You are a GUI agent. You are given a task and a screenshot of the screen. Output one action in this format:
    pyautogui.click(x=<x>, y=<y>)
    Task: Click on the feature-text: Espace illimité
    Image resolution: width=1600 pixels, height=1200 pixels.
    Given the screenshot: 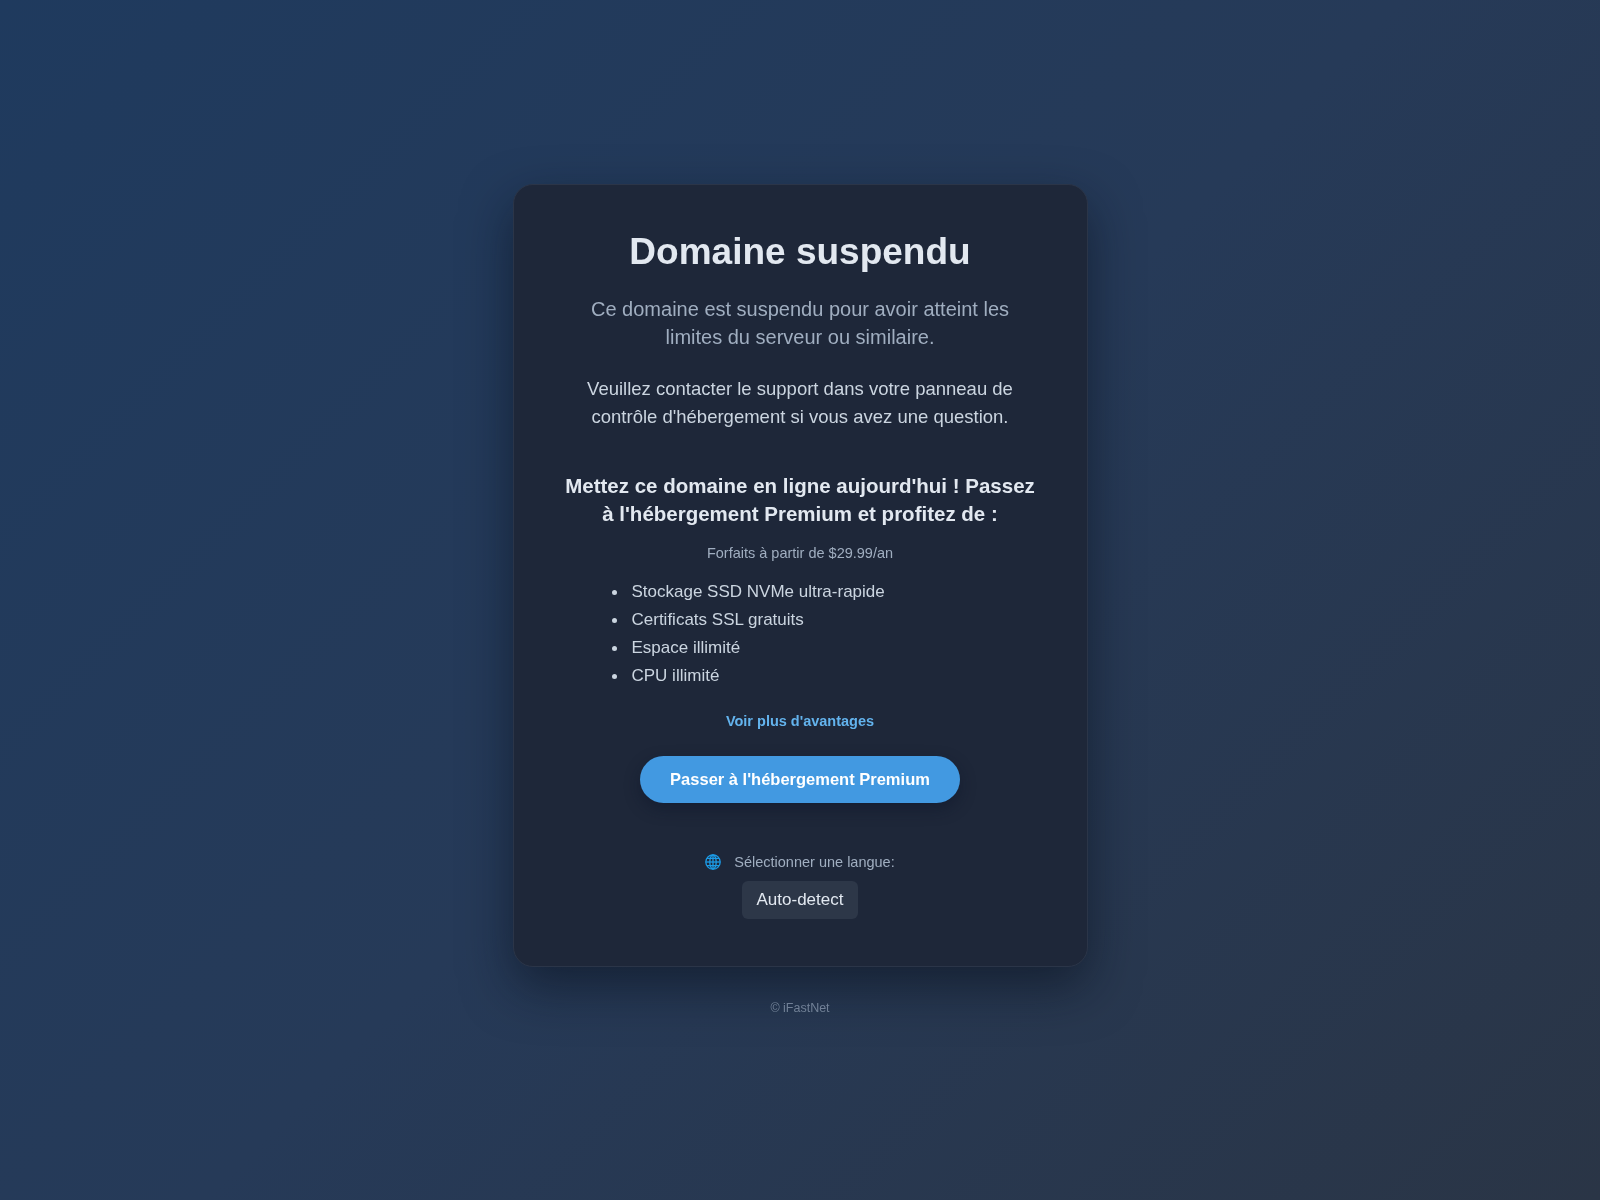 What is the action you would take?
    pyautogui.click(x=686, y=648)
    